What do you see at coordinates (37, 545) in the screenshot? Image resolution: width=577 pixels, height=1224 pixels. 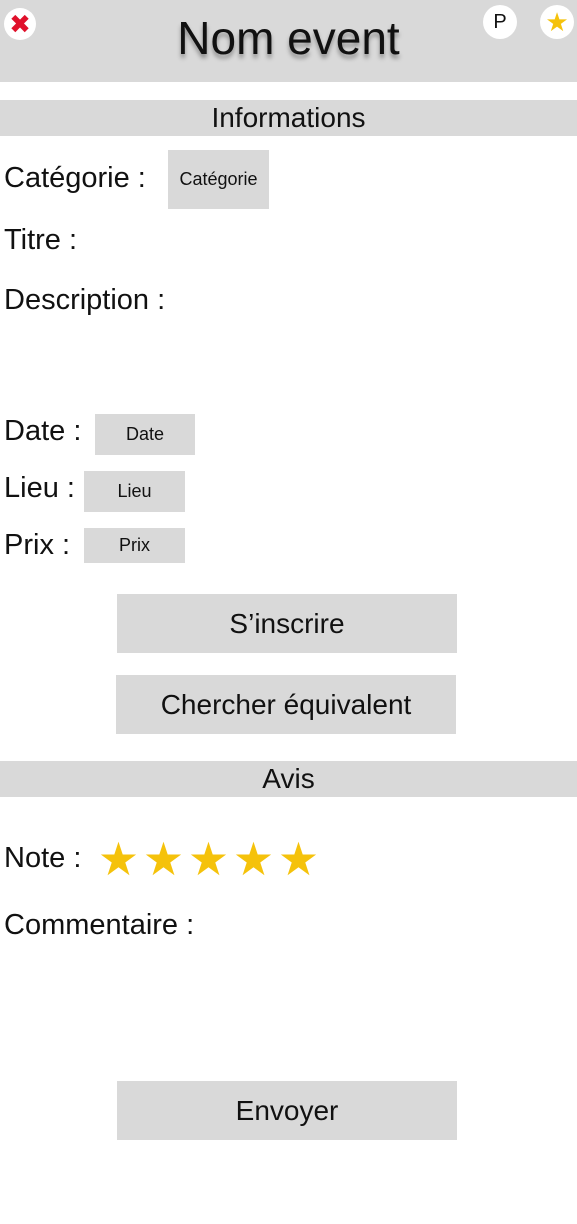 I see `price-label: Prix :` at bounding box center [37, 545].